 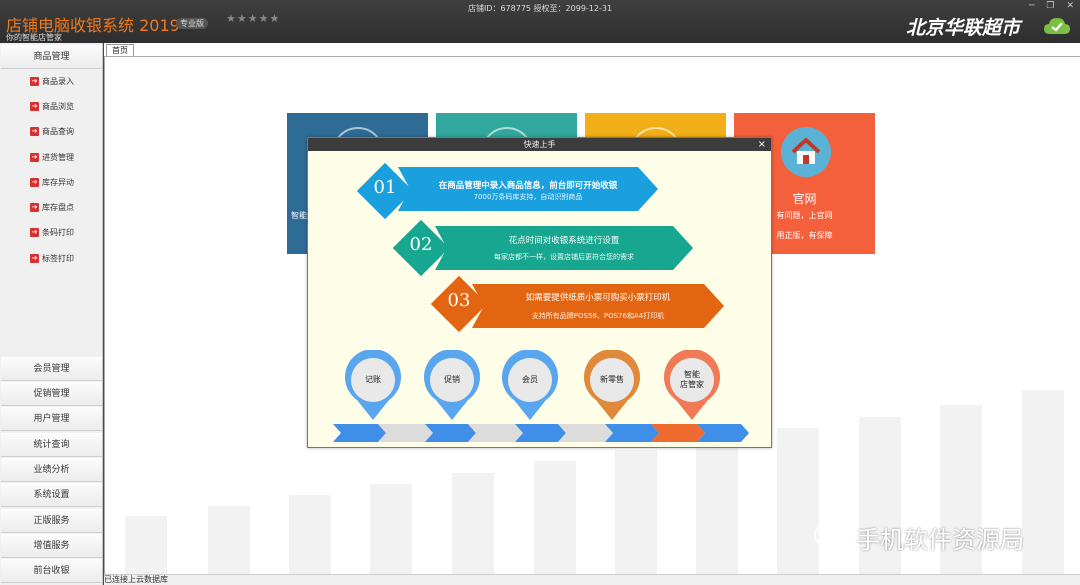 I want to click on sidebar-item-genuine-service: 正版服务, so click(x=51, y=521).